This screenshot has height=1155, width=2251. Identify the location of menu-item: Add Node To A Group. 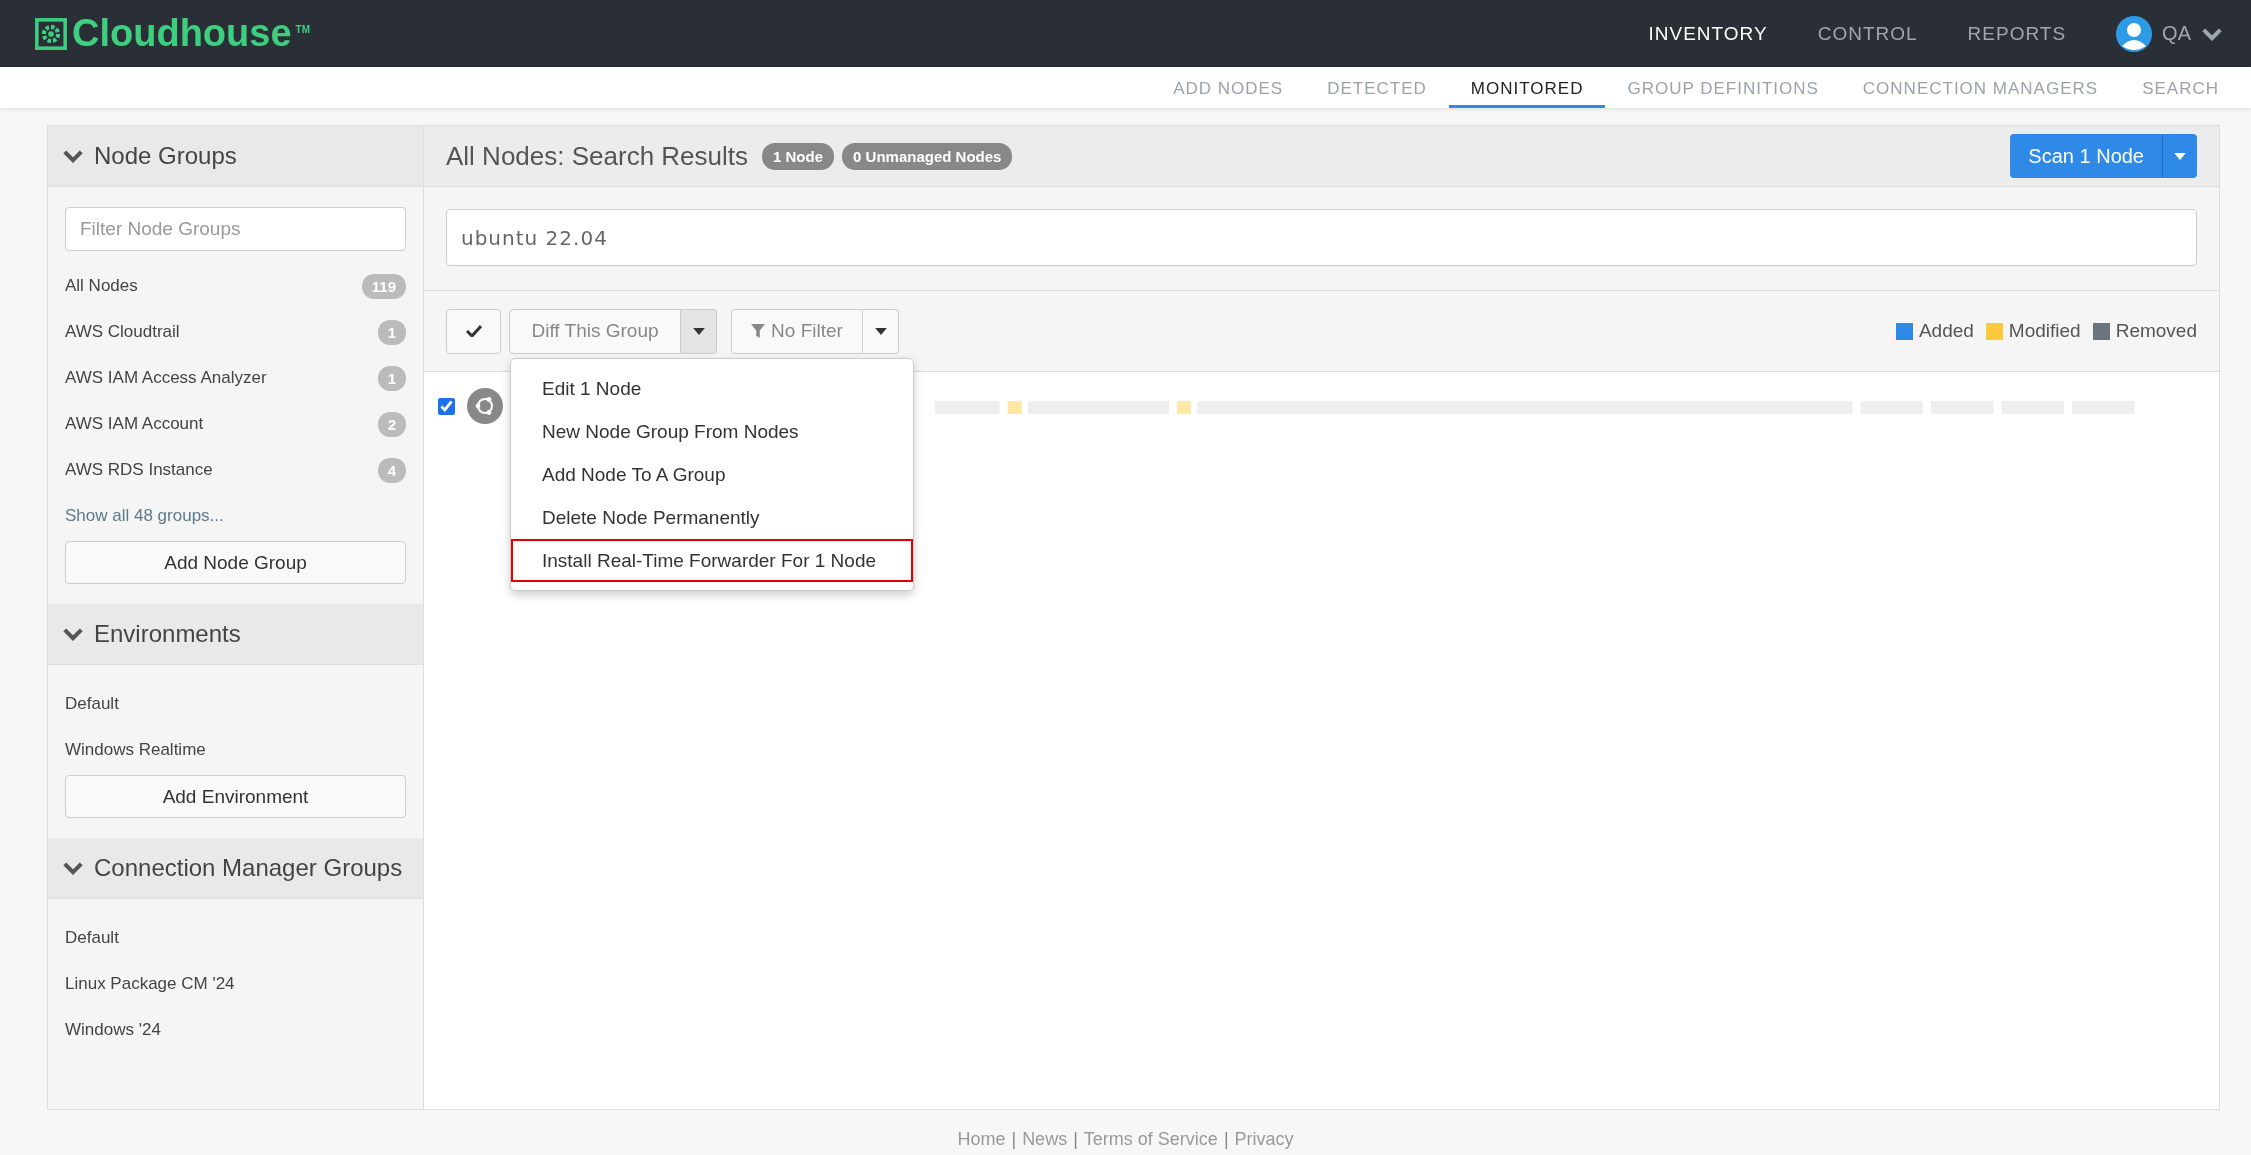
(712, 474).